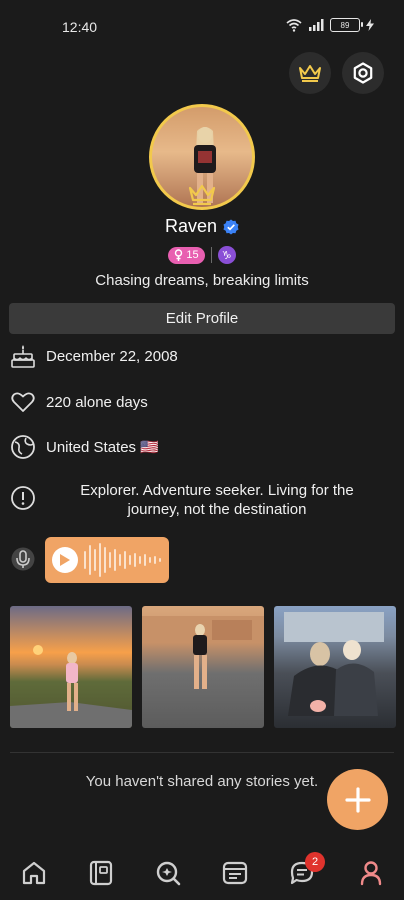  Describe the element at coordinates (112, 356) in the screenshot. I see `birthday-text: December 22, 2008` at that location.